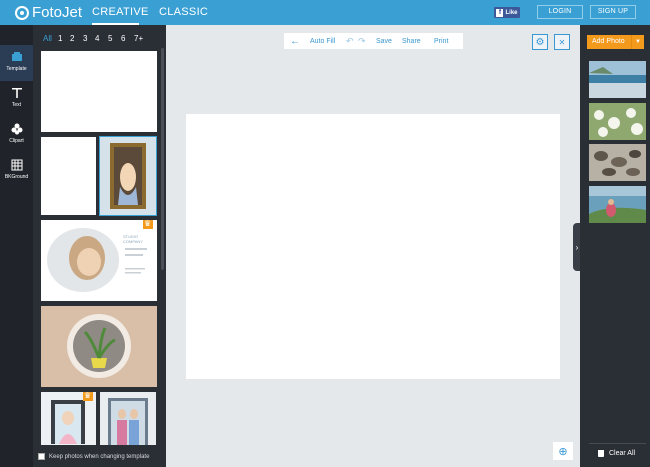  Describe the element at coordinates (601, 453) in the screenshot. I see `trash-icon` at that location.